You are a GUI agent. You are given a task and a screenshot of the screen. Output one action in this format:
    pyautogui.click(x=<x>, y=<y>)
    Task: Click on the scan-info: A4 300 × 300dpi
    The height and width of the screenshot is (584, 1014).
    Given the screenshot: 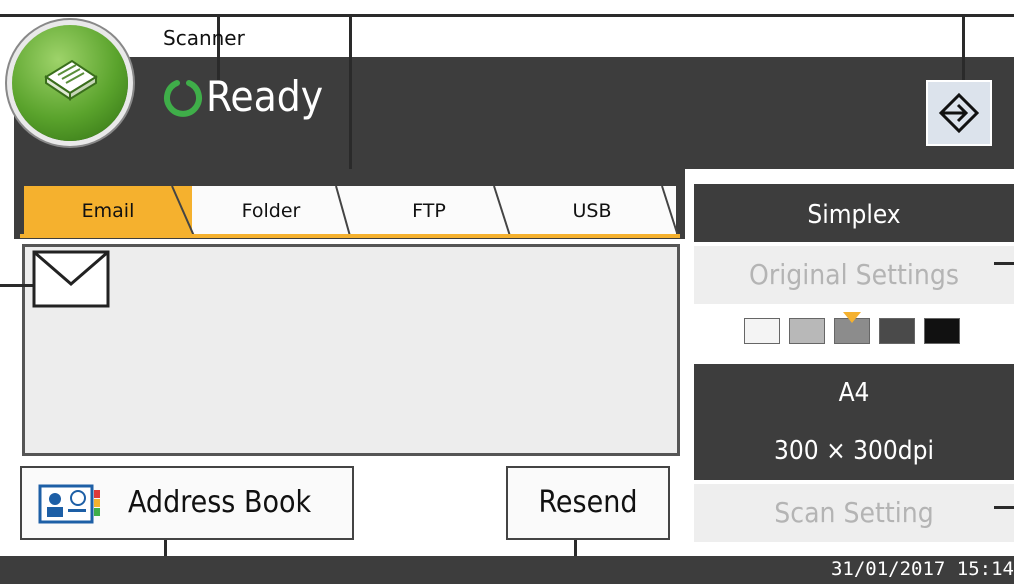 What is the action you would take?
    pyautogui.click(x=854, y=422)
    